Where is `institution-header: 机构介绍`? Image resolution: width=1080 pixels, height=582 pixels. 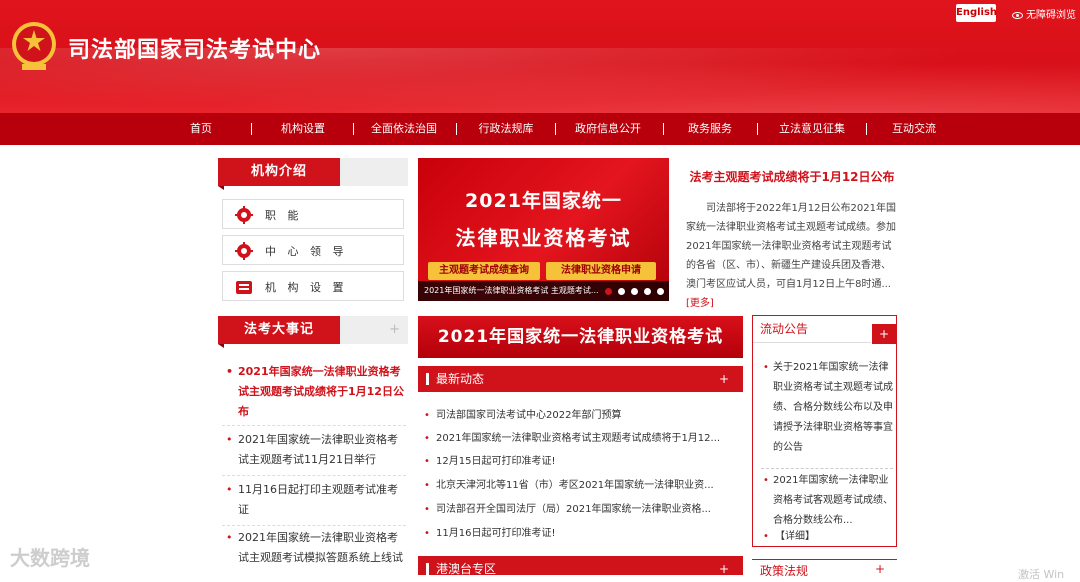 institution-header: 机构介绍 is located at coordinates (313, 174).